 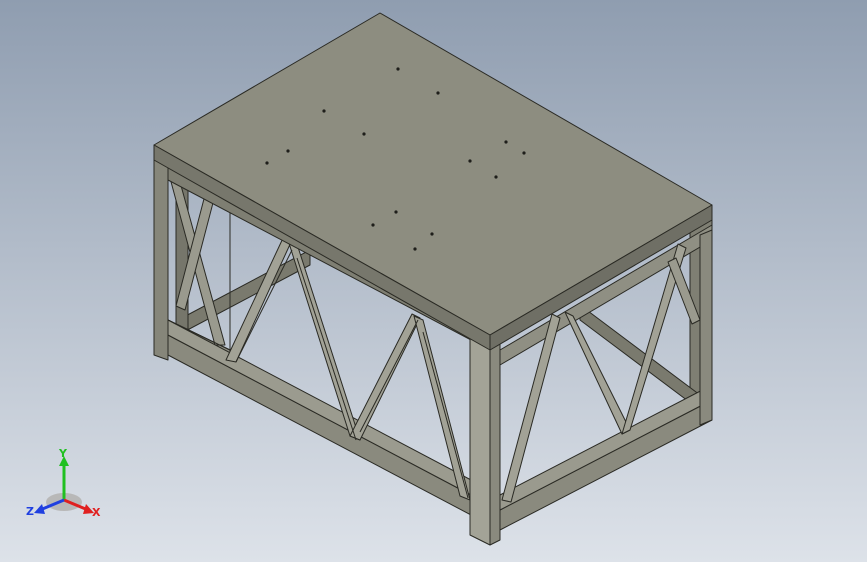 What do you see at coordinates (64, 486) in the screenshot?
I see `orientation-triad: Y X Z` at bounding box center [64, 486].